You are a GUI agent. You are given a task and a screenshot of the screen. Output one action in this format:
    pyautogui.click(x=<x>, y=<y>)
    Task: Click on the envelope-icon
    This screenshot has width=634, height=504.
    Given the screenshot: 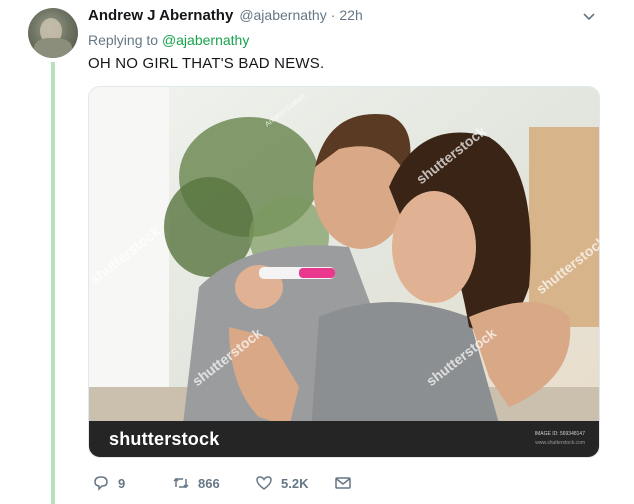 What is the action you would take?
    pyautogui.click(x=343, y=483)
    